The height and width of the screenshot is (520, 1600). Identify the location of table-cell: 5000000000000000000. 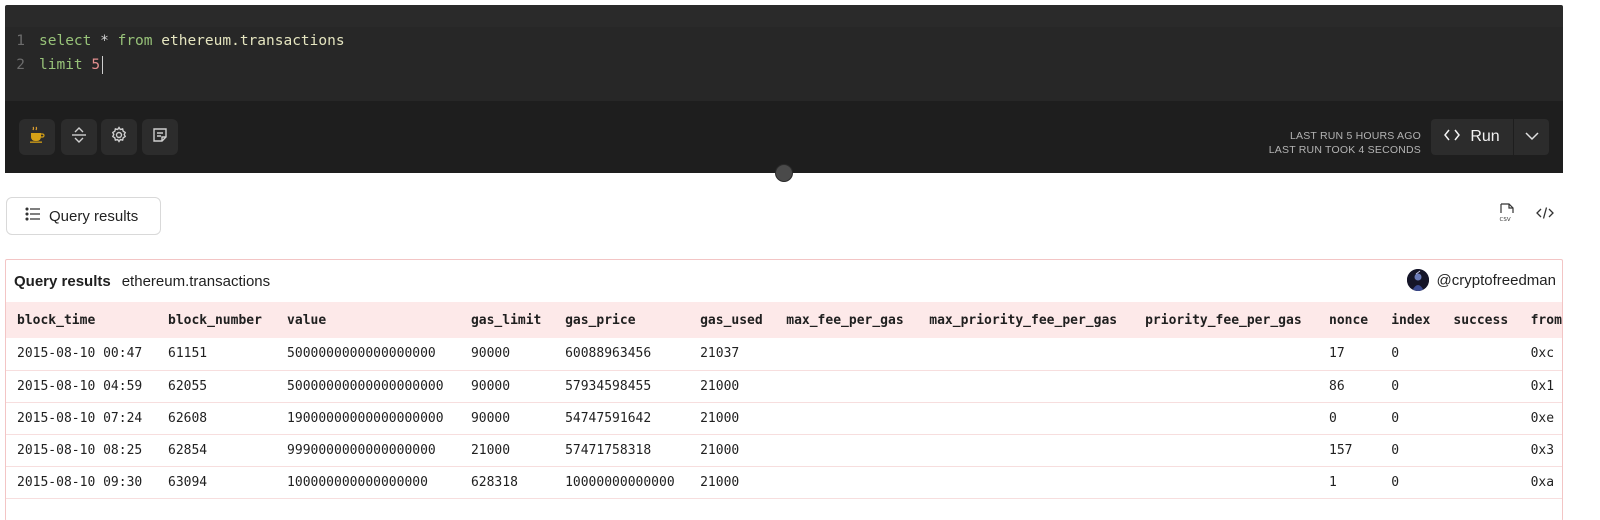
(368, 354).